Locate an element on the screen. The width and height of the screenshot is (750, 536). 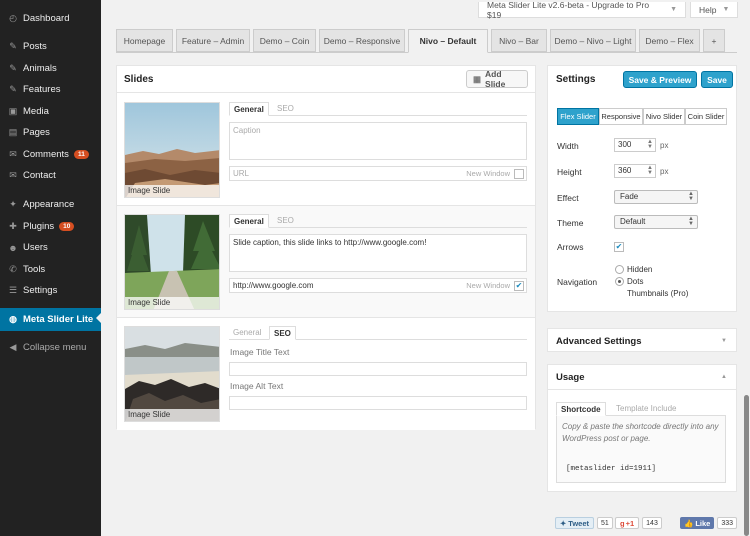
sidebar-item-users: ☻ Users is located at coordinates (50, 247).